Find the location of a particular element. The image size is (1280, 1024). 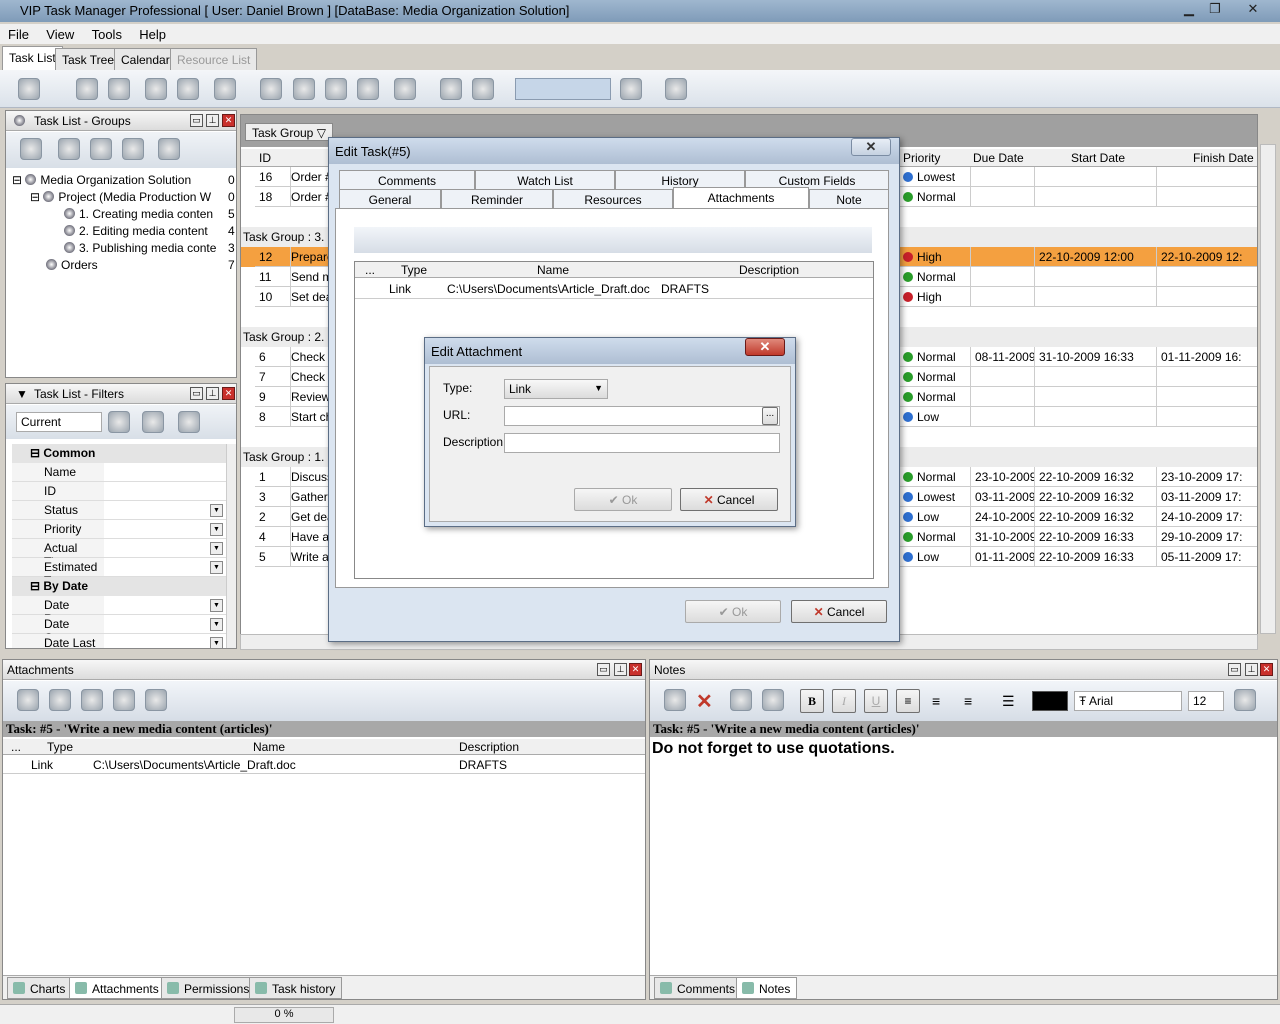

filter-prop-priority: Priority ▼ is located at coordinates (119, 529).